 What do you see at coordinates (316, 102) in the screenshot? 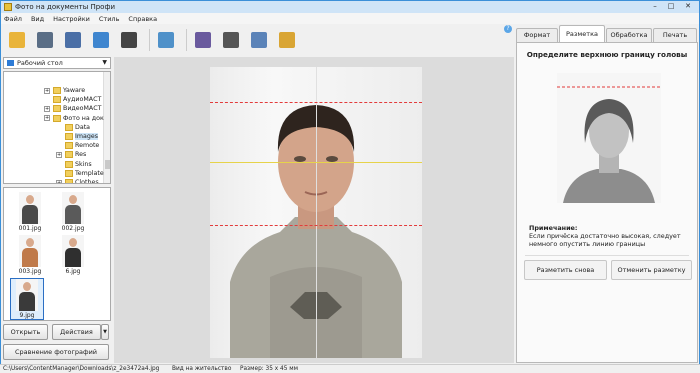
I see `head-top-guide-line` at bounding box center [316, 102].